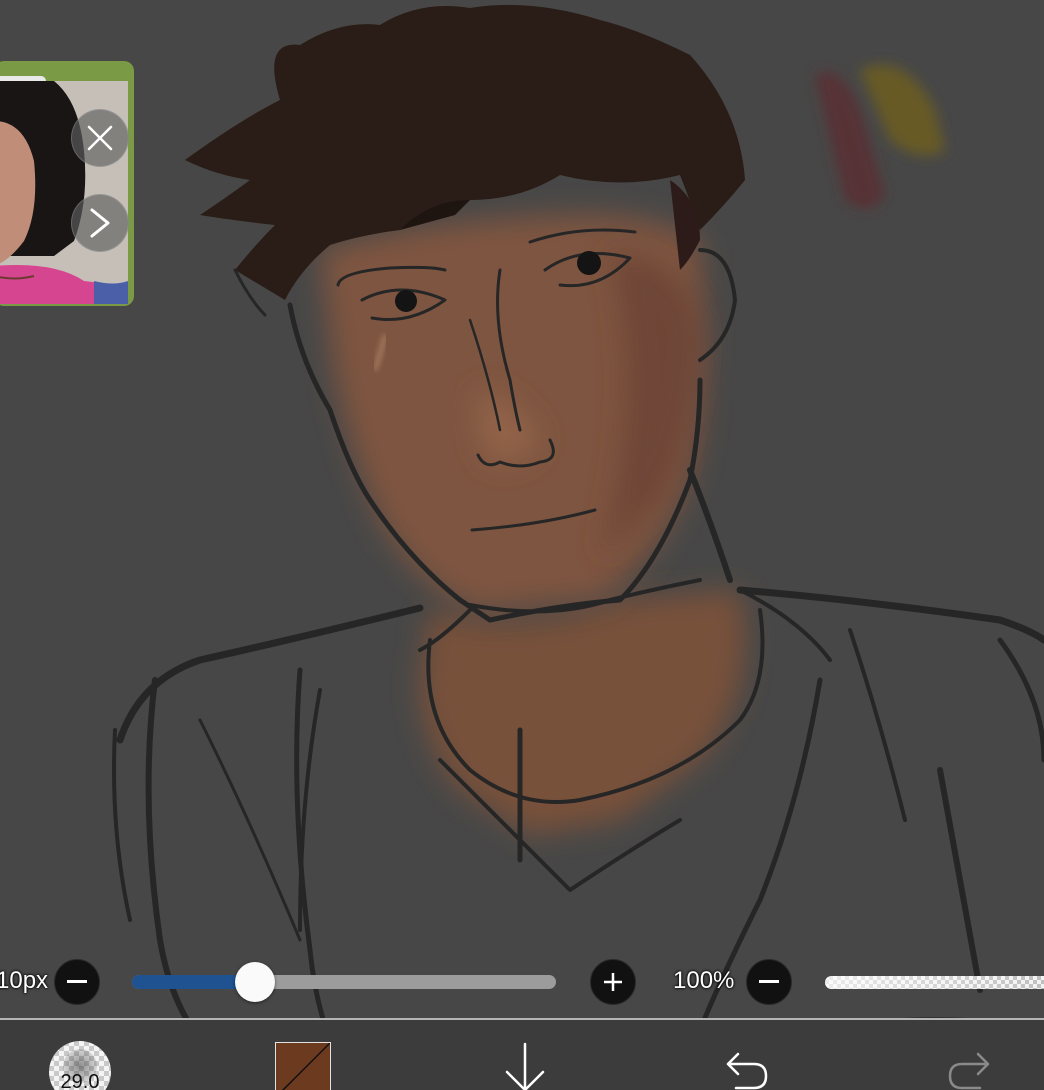  I want to click on opacity-slider, so click(934, 982).